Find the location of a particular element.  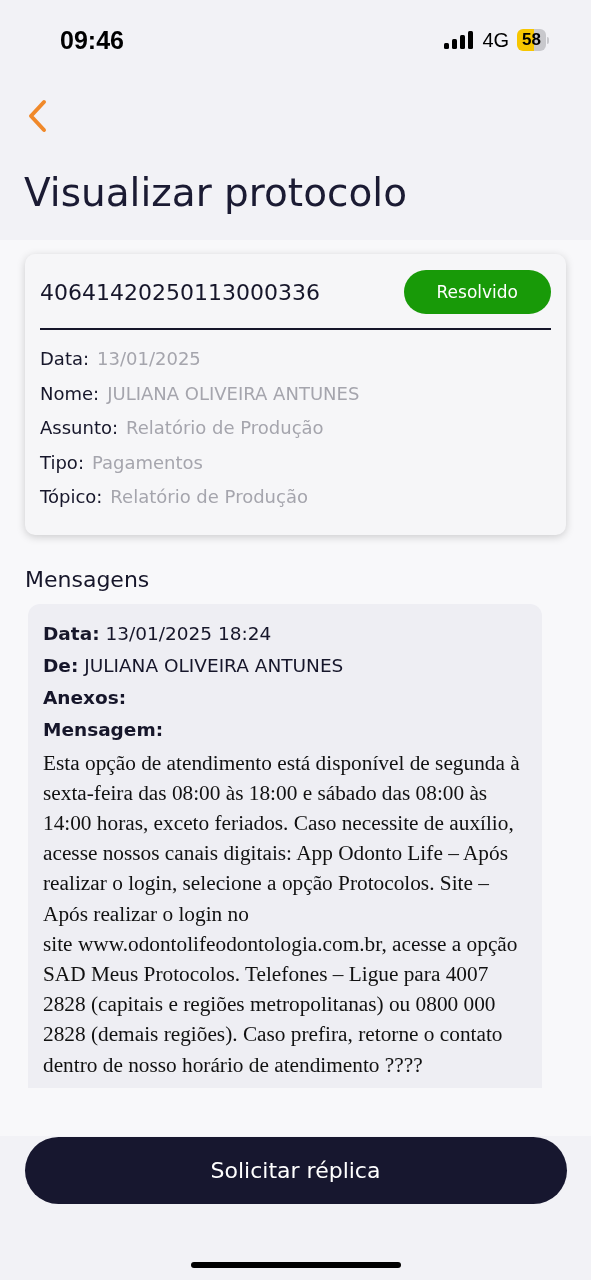

protocol-number: 40641420250113000336 is located at coordinates (180, 292).